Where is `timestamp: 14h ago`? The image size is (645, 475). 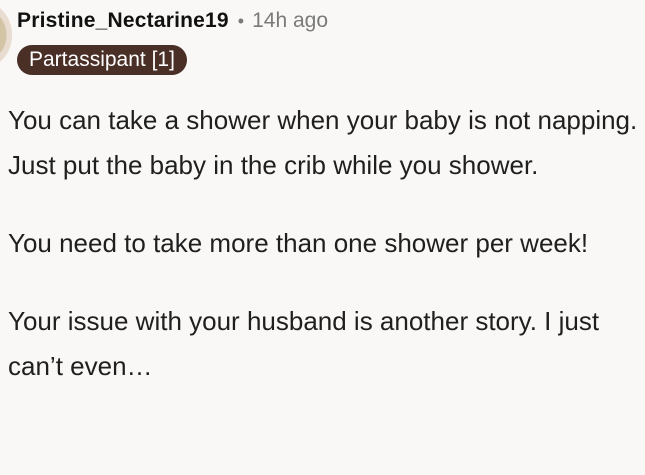
timestamp: 14h ago is located at coordinates (290, 21).